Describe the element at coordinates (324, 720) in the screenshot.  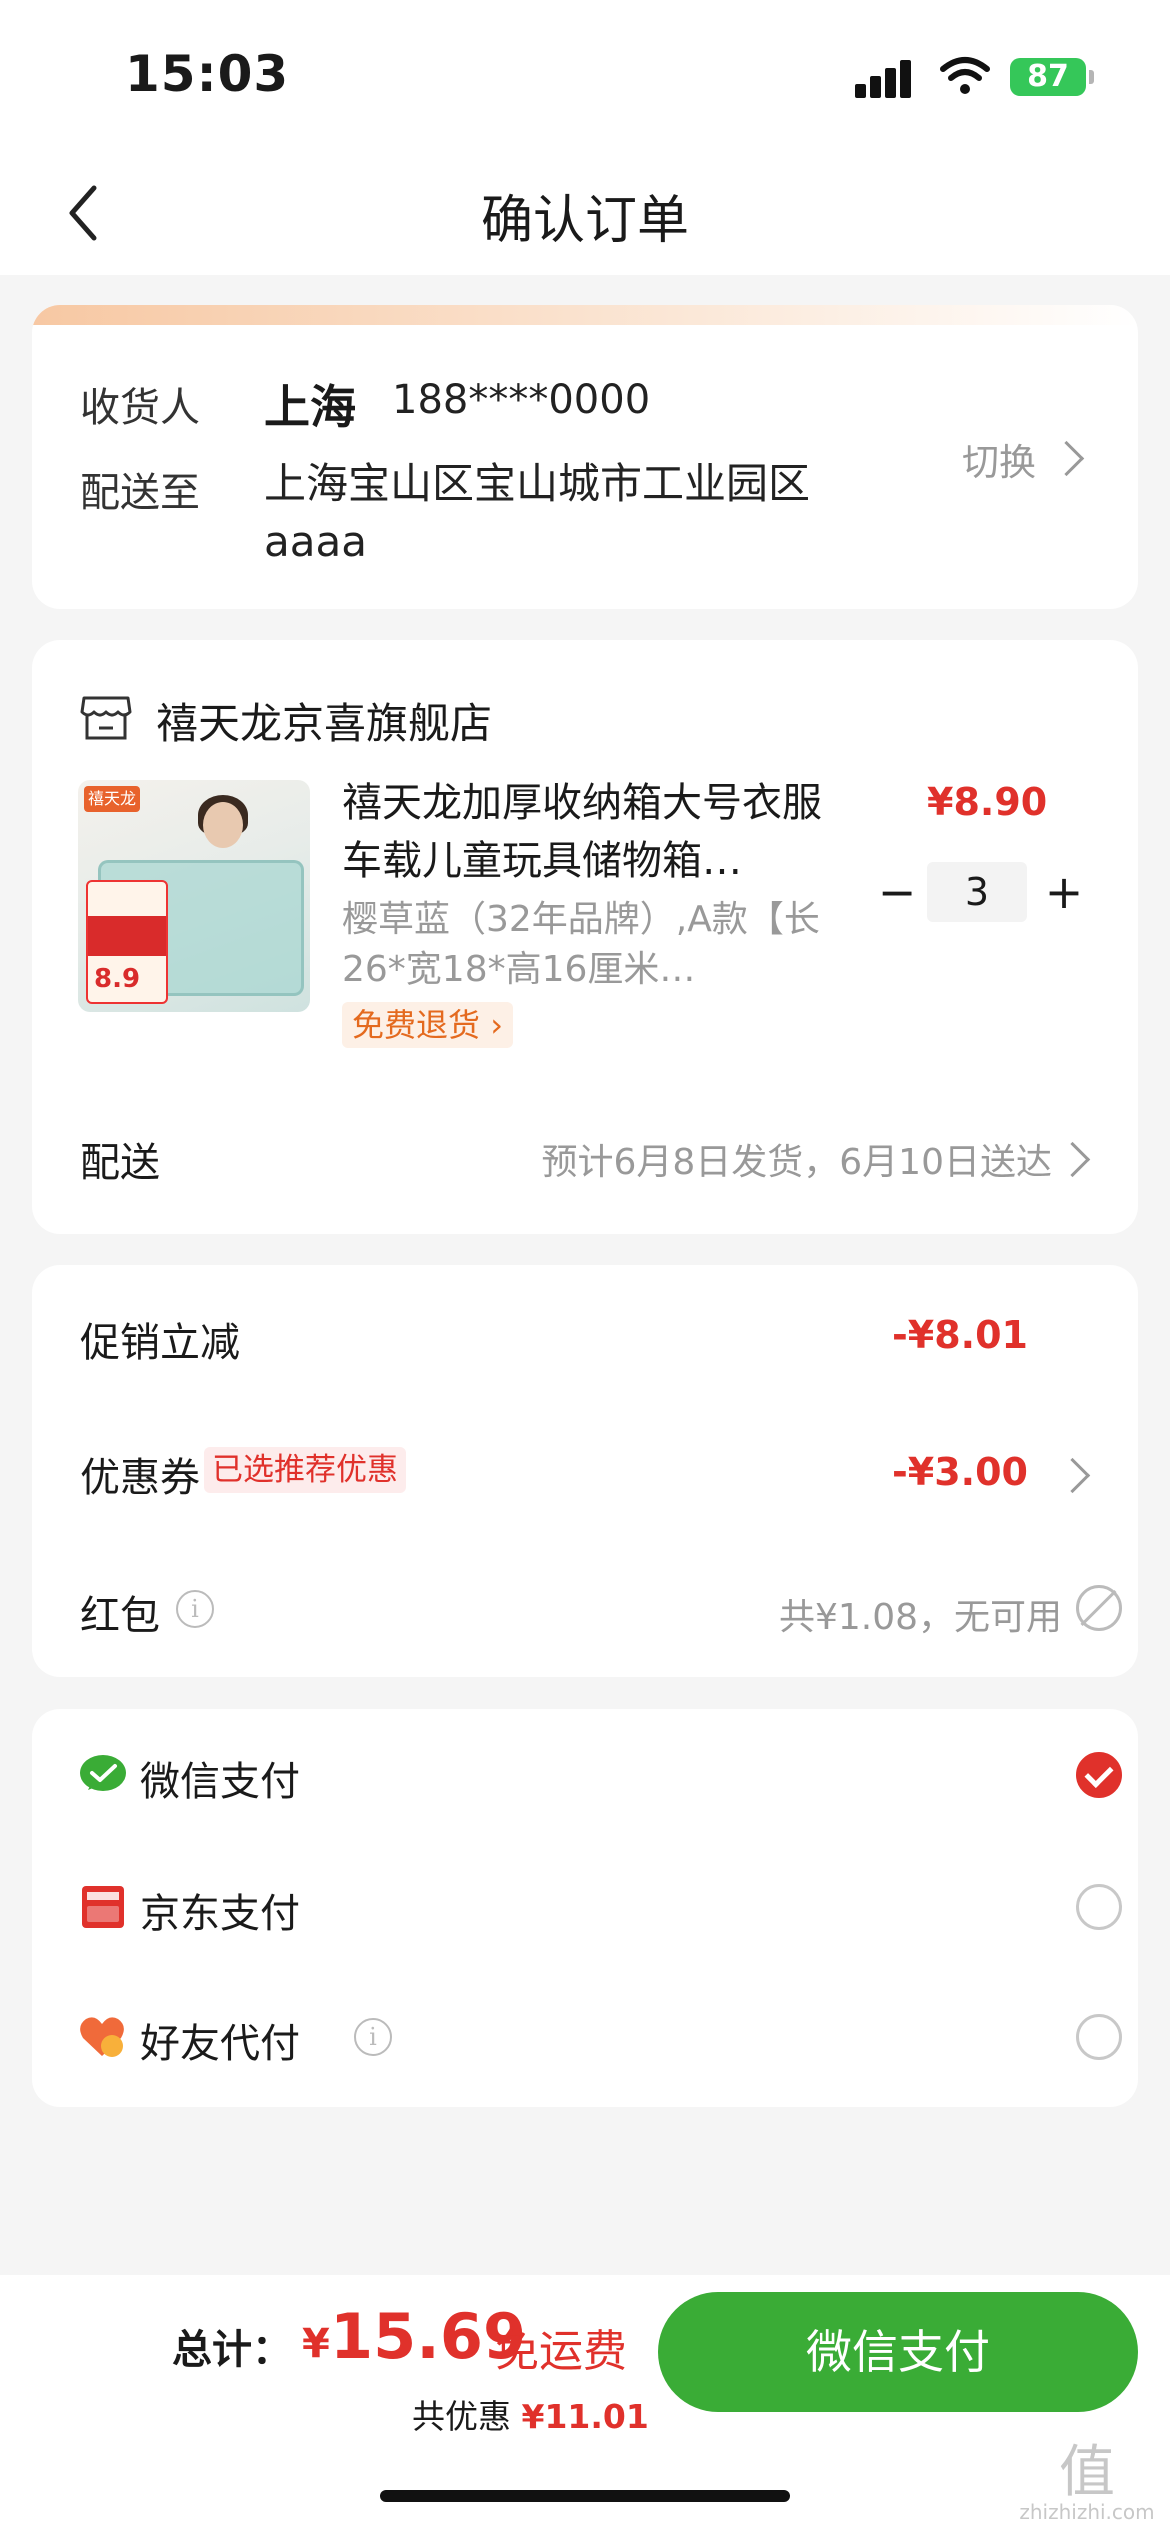
I see `shop-name: 禧天龙京喜旗舰店` at that location.